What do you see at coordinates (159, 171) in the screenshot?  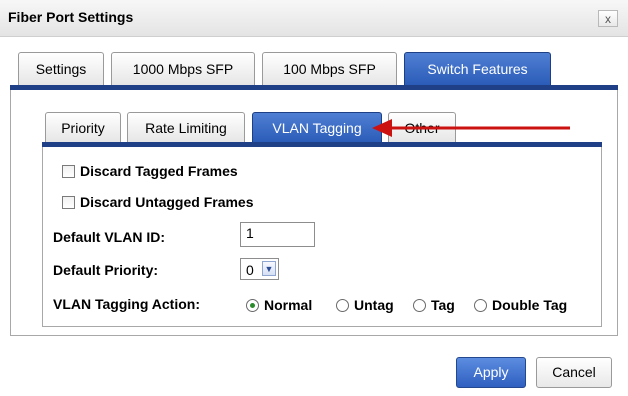 I see `discard-tagged-label: Discard Tagged Frames` at bounding box center [159, 171].